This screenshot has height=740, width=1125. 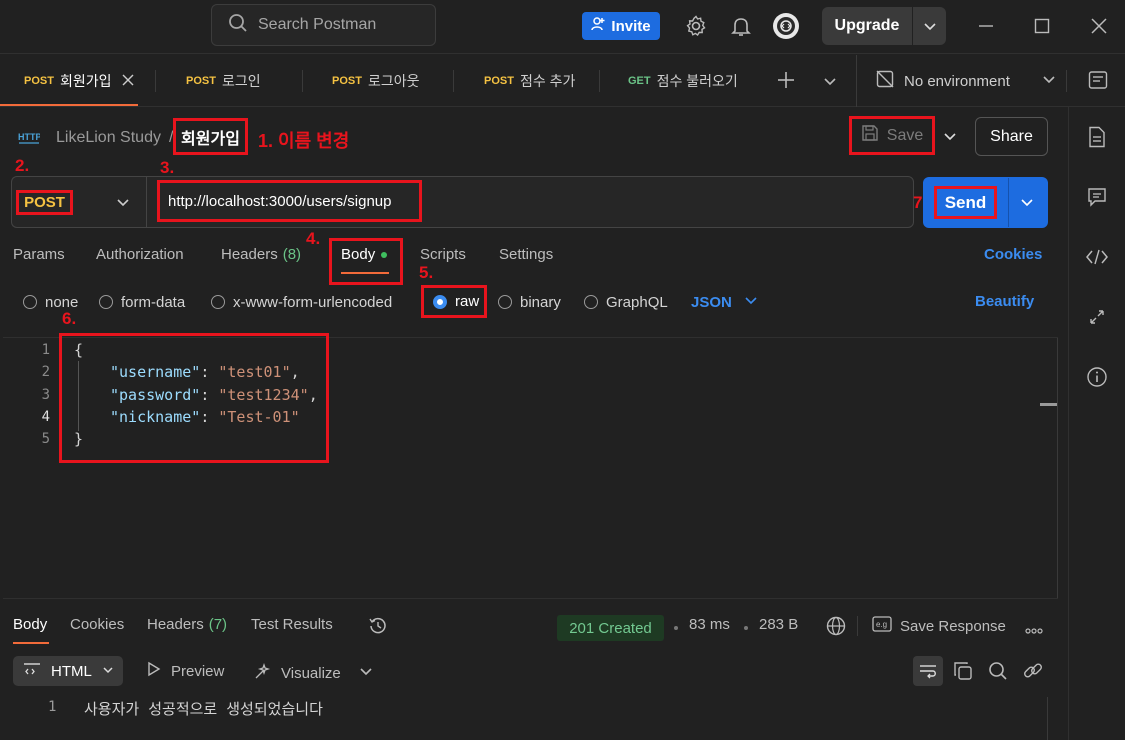 What do you see at coordinates (313, 302) in the screenshot?
I see `radio-urlencoded-label: x-www-form-urlencoded` at bounding box center [313, 302].